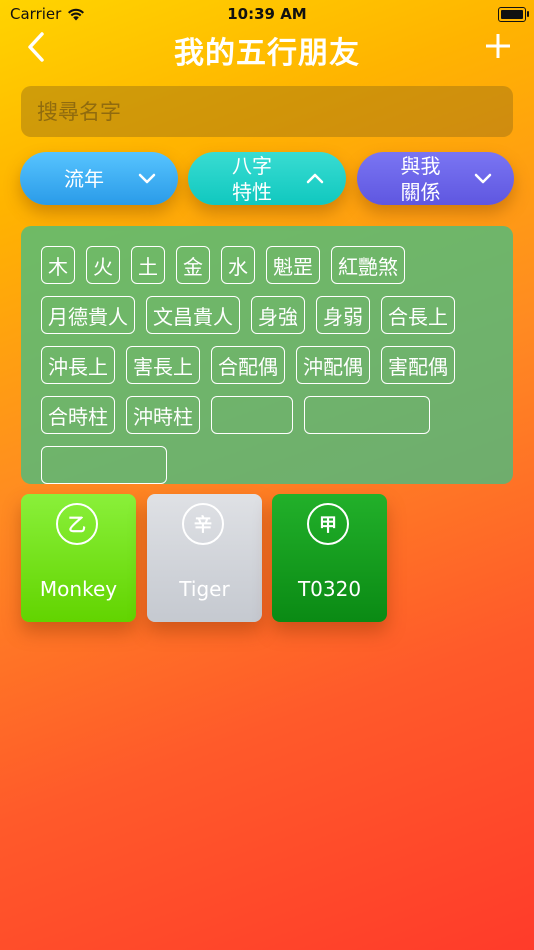 Image resolution: width=534 pixels, height=950 pixels. Describe the element at coordinates (88, 315) in the screenshot. I see `trait-tag: 月德貴人` at that location.